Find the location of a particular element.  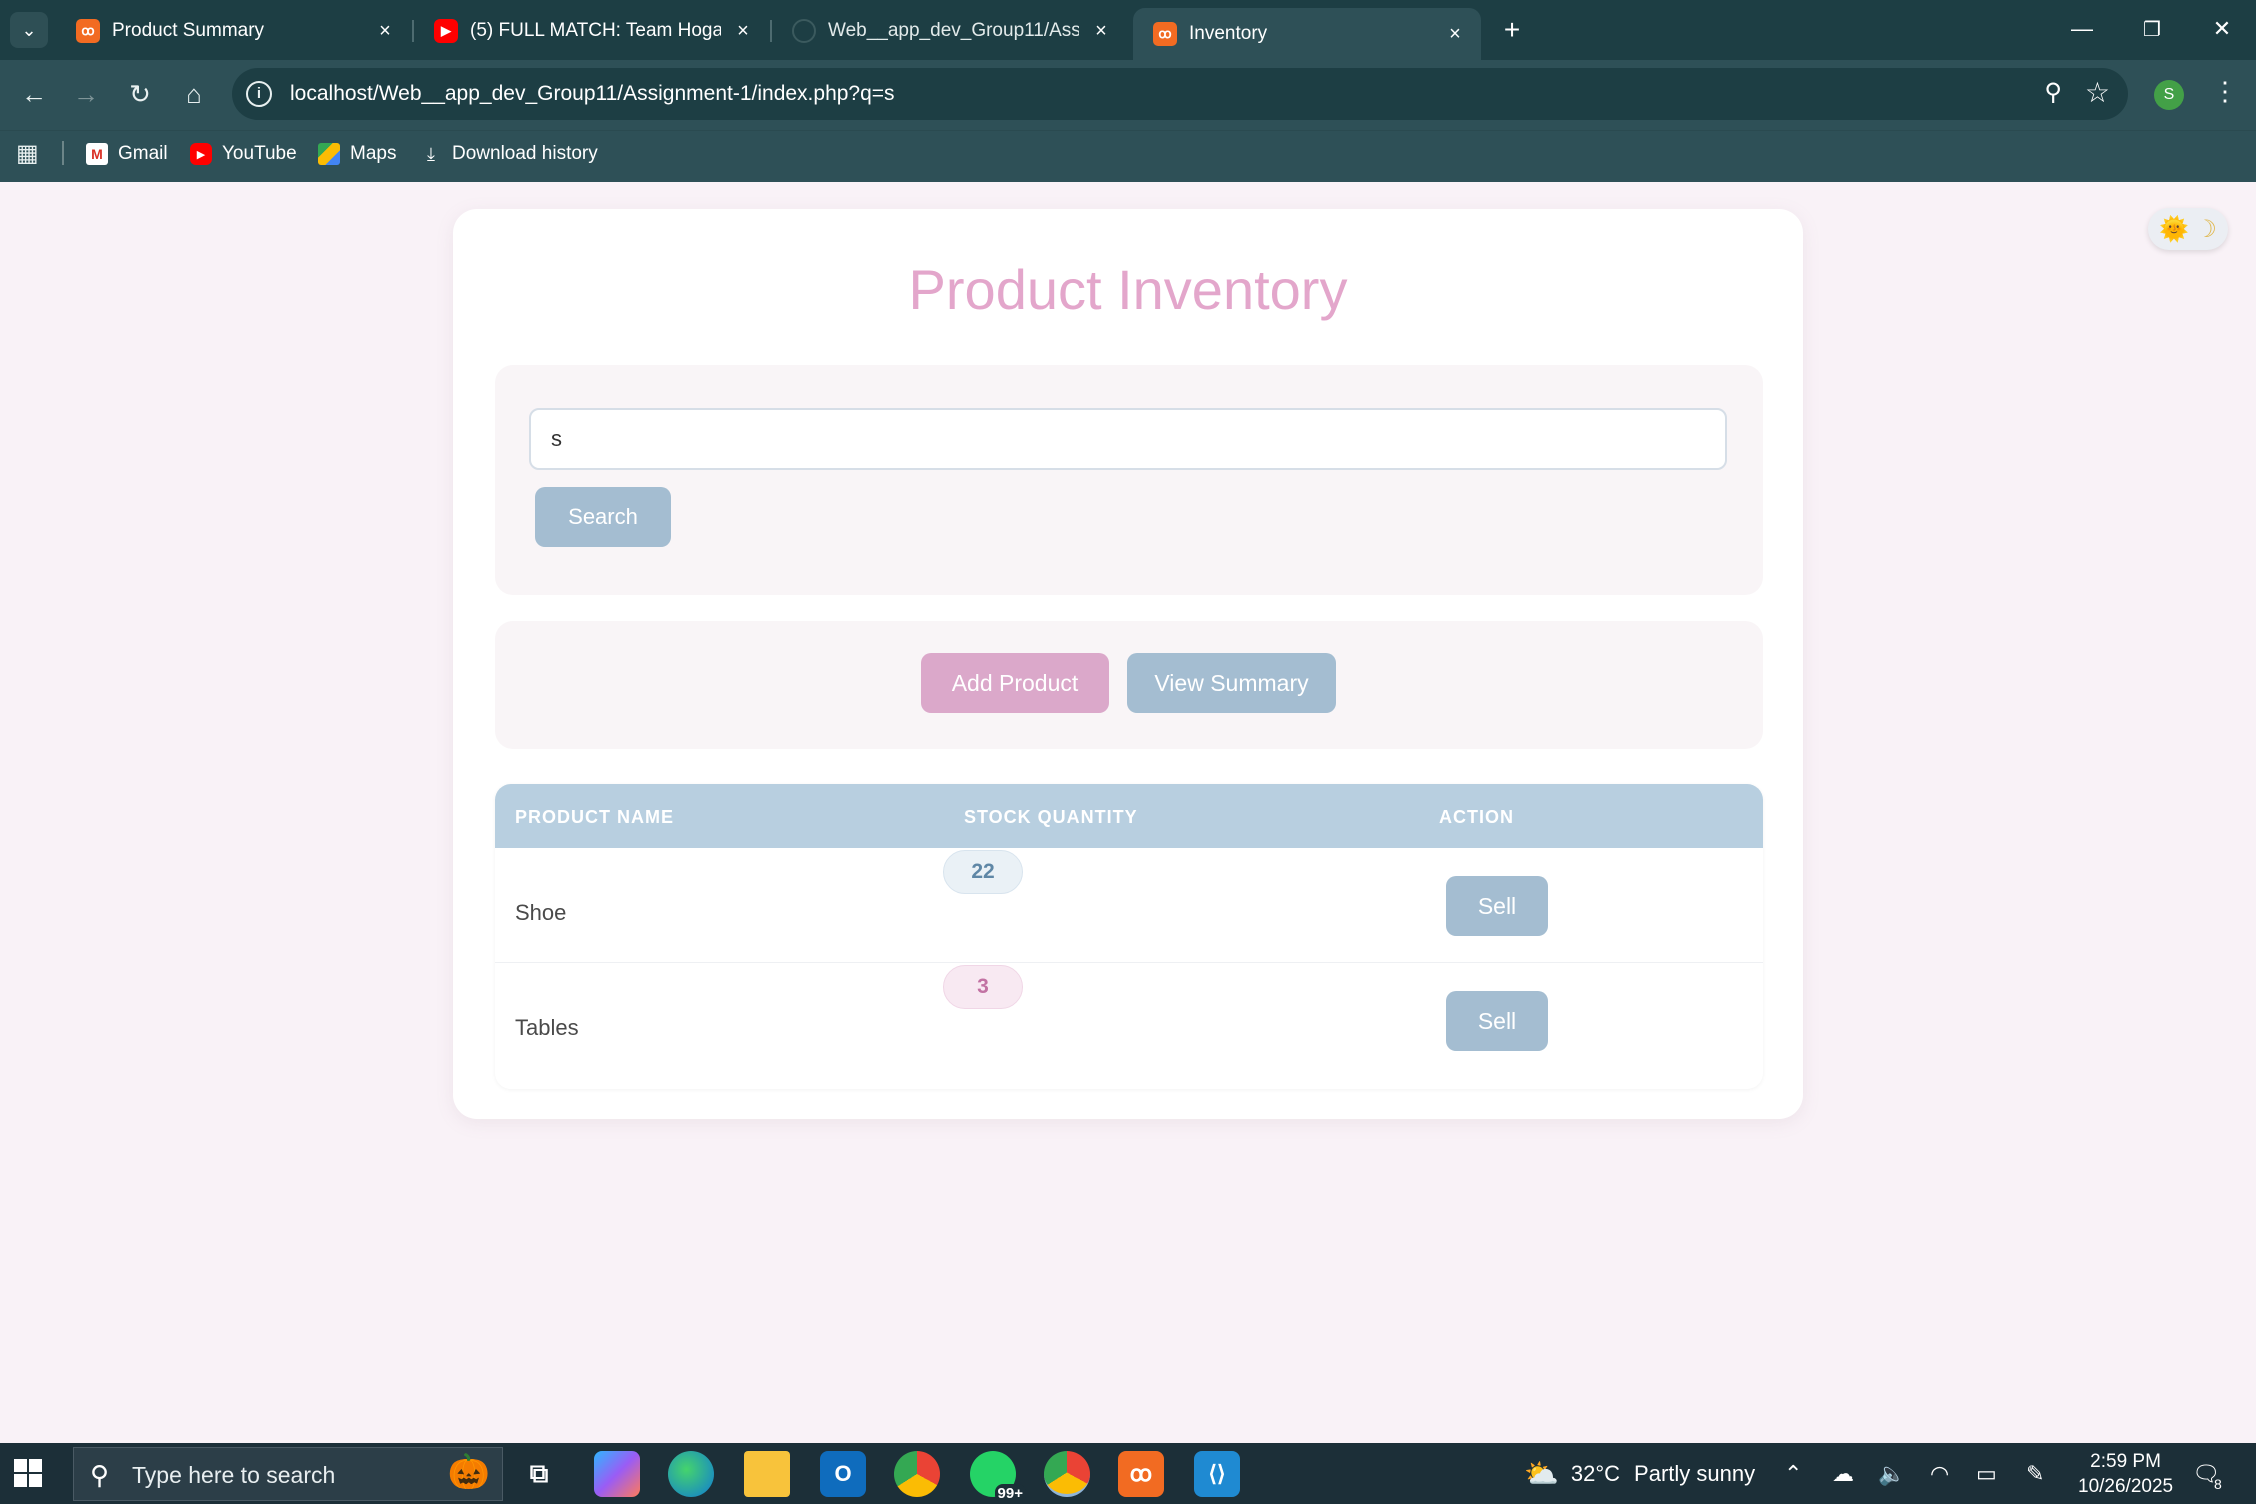

moon-icon: ☽ is located at coordinates (2206, 229).